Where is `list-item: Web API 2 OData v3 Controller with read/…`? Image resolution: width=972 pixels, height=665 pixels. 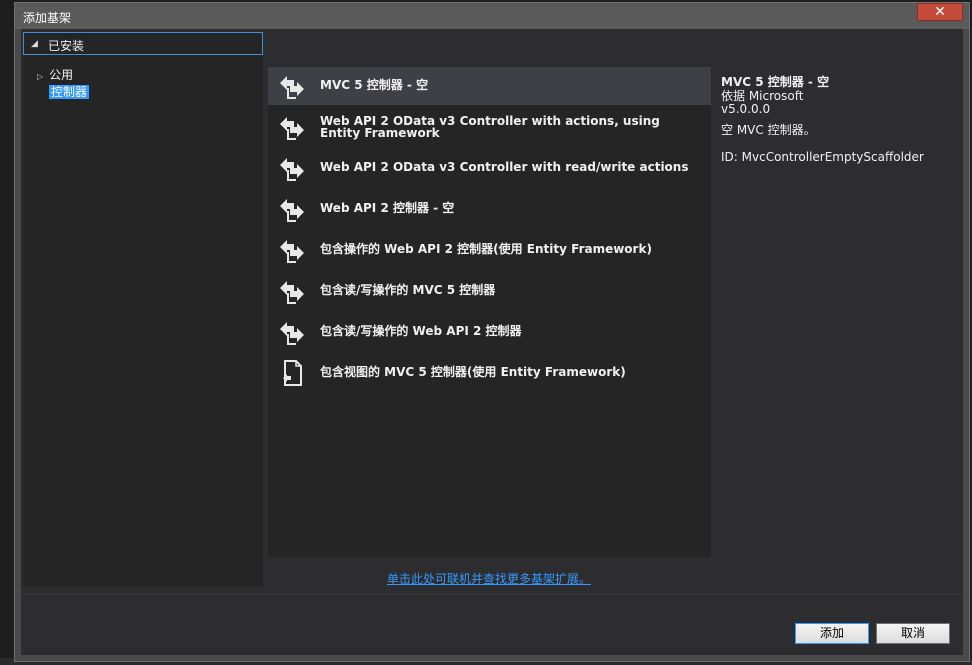 list-item: Web API 2 OData v3 Controller with read/… is located at coordinates (489, 168).